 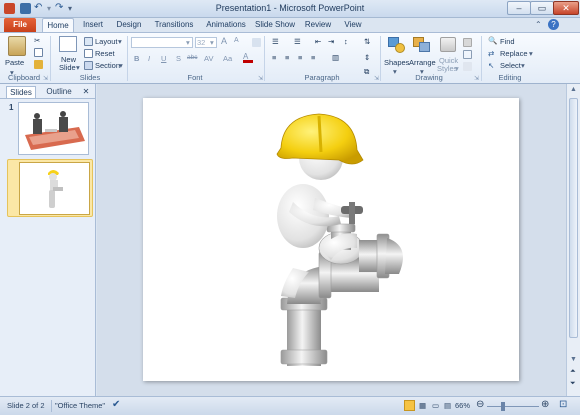 What do you see at coordinates (14, 62) in the screenshot?
I see `paste-button: Paste` at bounding box center [14, 62].